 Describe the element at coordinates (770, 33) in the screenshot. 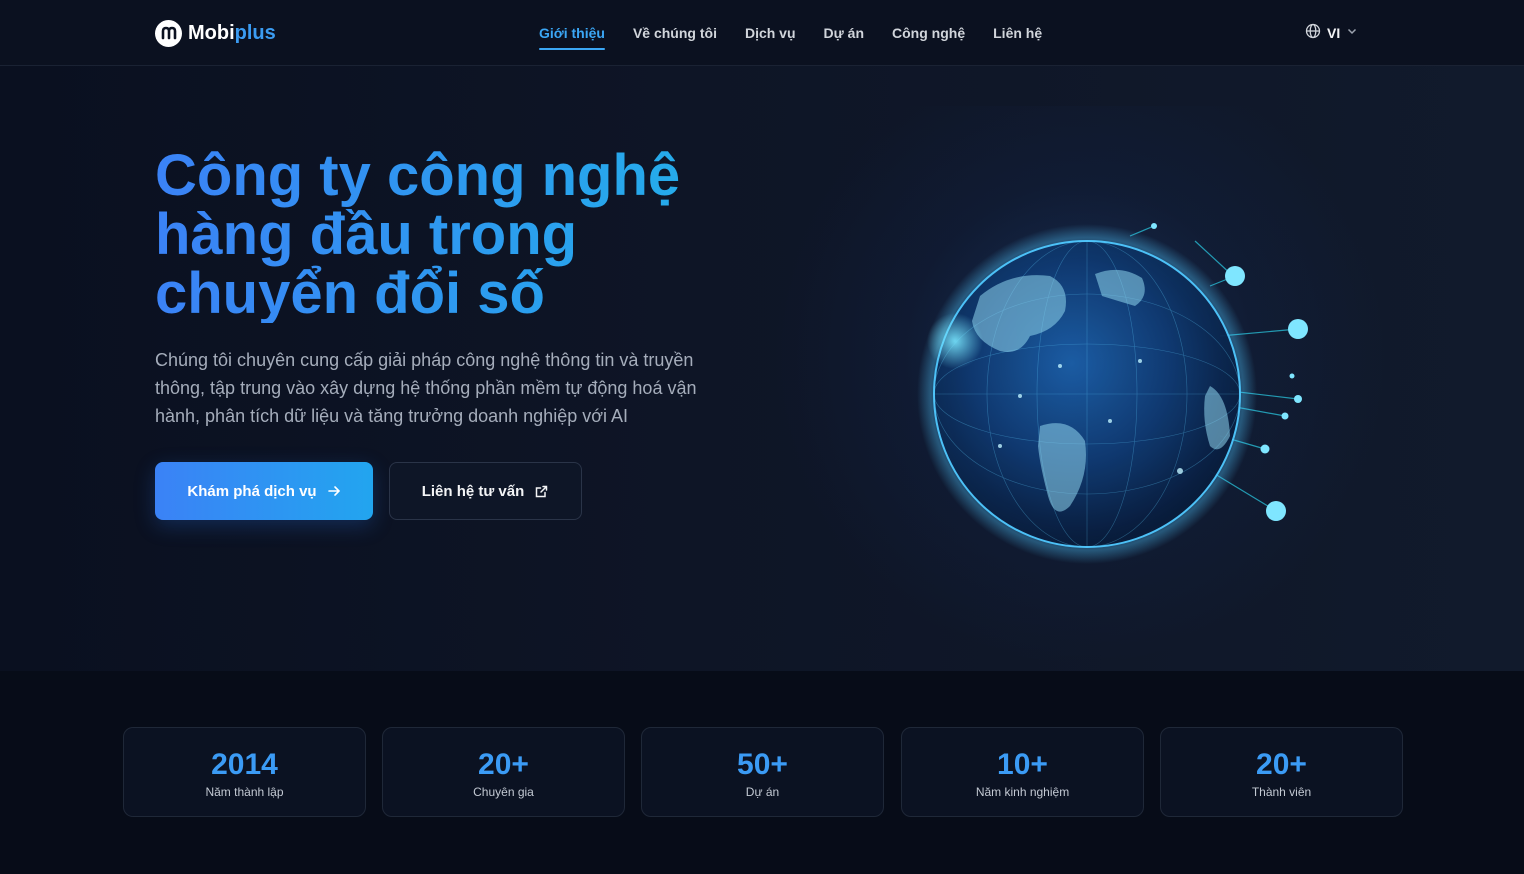

I see `nav-item-dich-vu: Dịch vụ` at that location.